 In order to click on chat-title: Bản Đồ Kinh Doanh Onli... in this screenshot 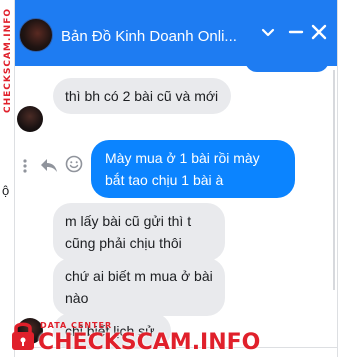, I will do `click(156, 36)`.